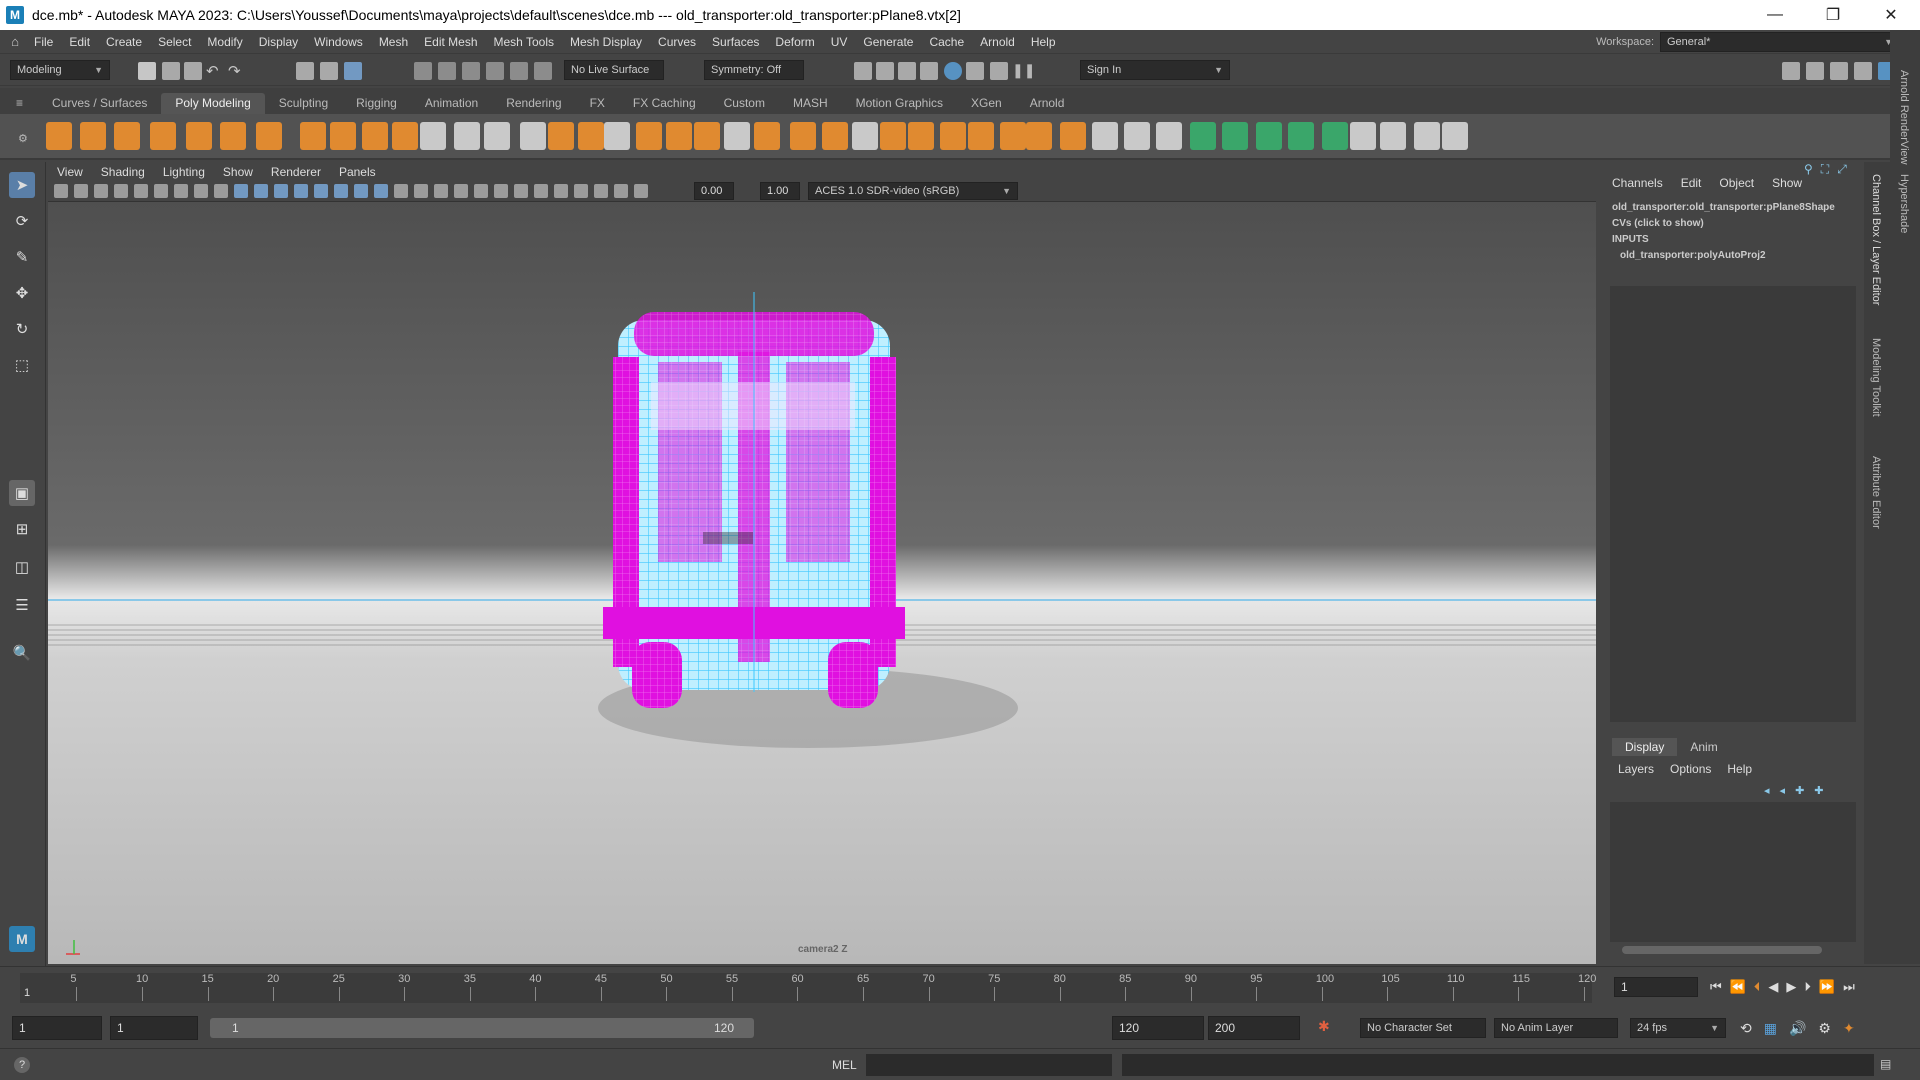 This screenshot has height=1080, width=1920. What do you see at coordinates (1637, 183) in the screenshot?
I see `channel-box-menu-channels: Channels` at bounding box center [1637, 183].